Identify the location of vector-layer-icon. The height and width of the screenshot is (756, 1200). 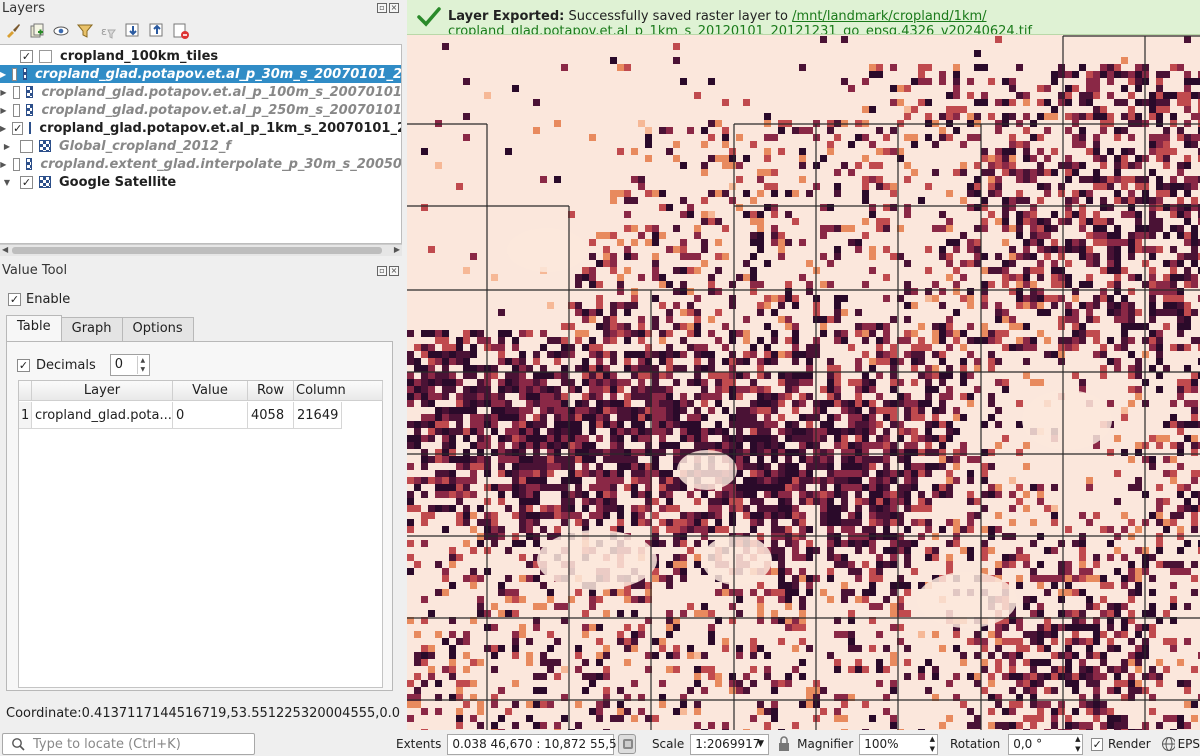
(45, 56).